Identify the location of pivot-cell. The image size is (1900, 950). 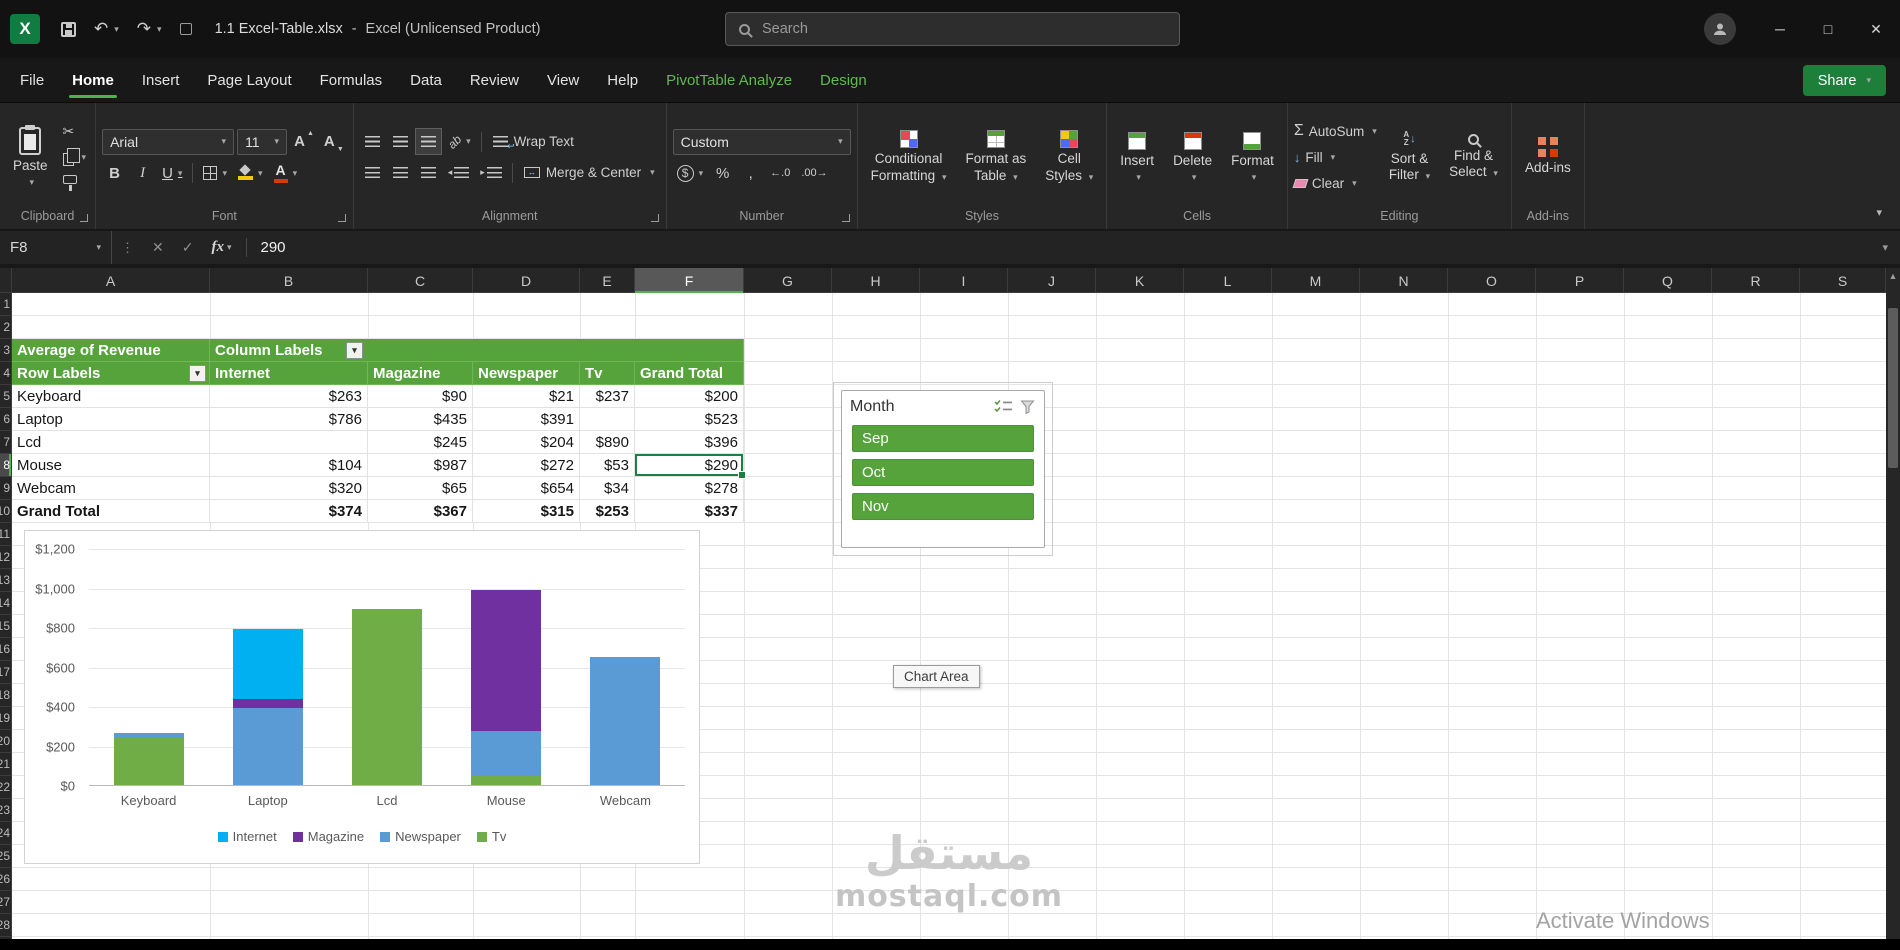
(607, 419).